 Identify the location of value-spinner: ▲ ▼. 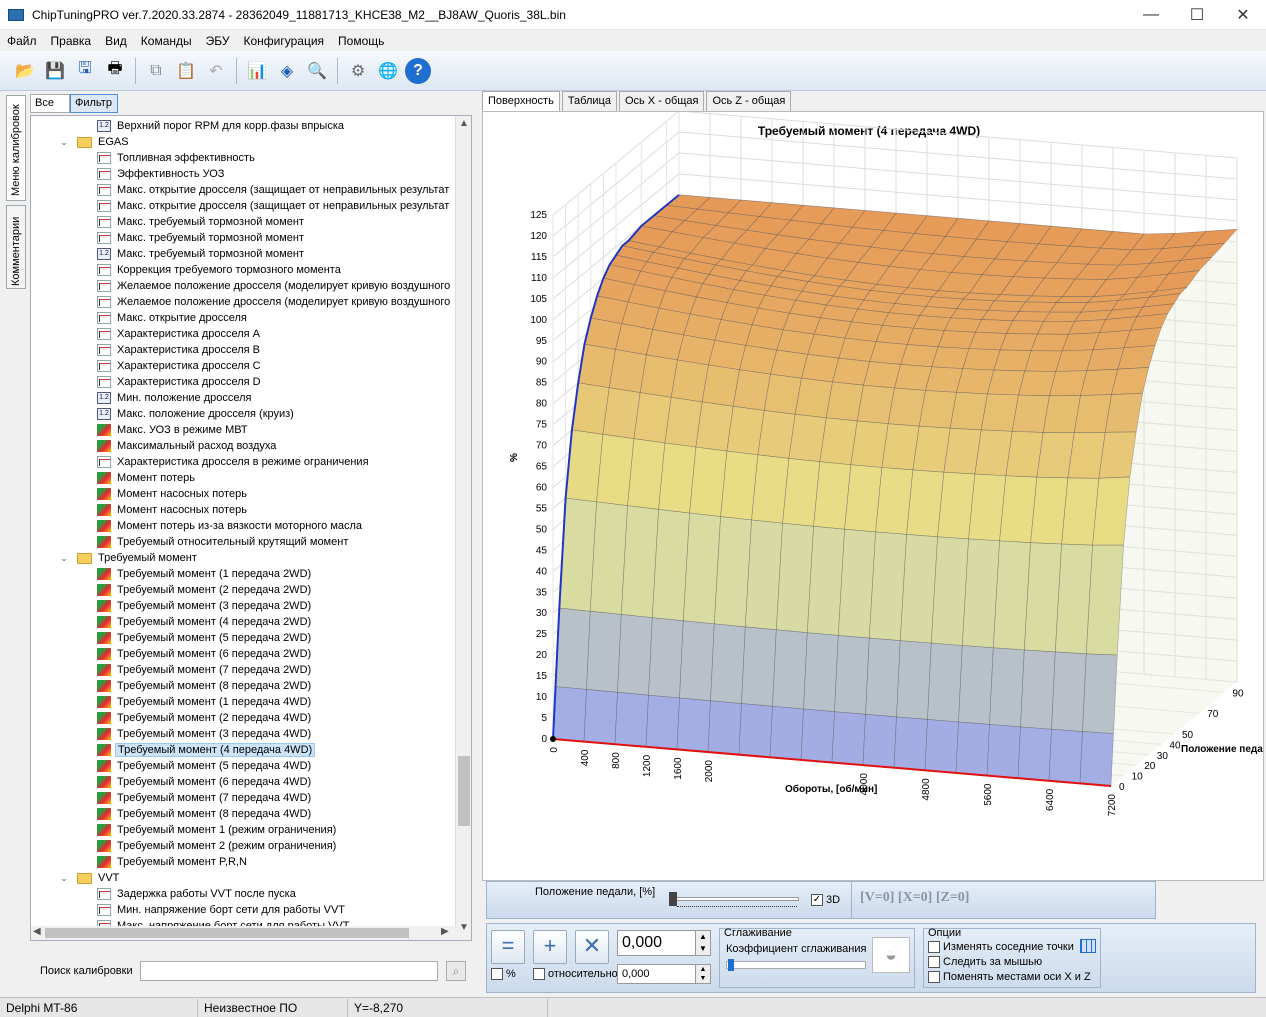
(703, 943).